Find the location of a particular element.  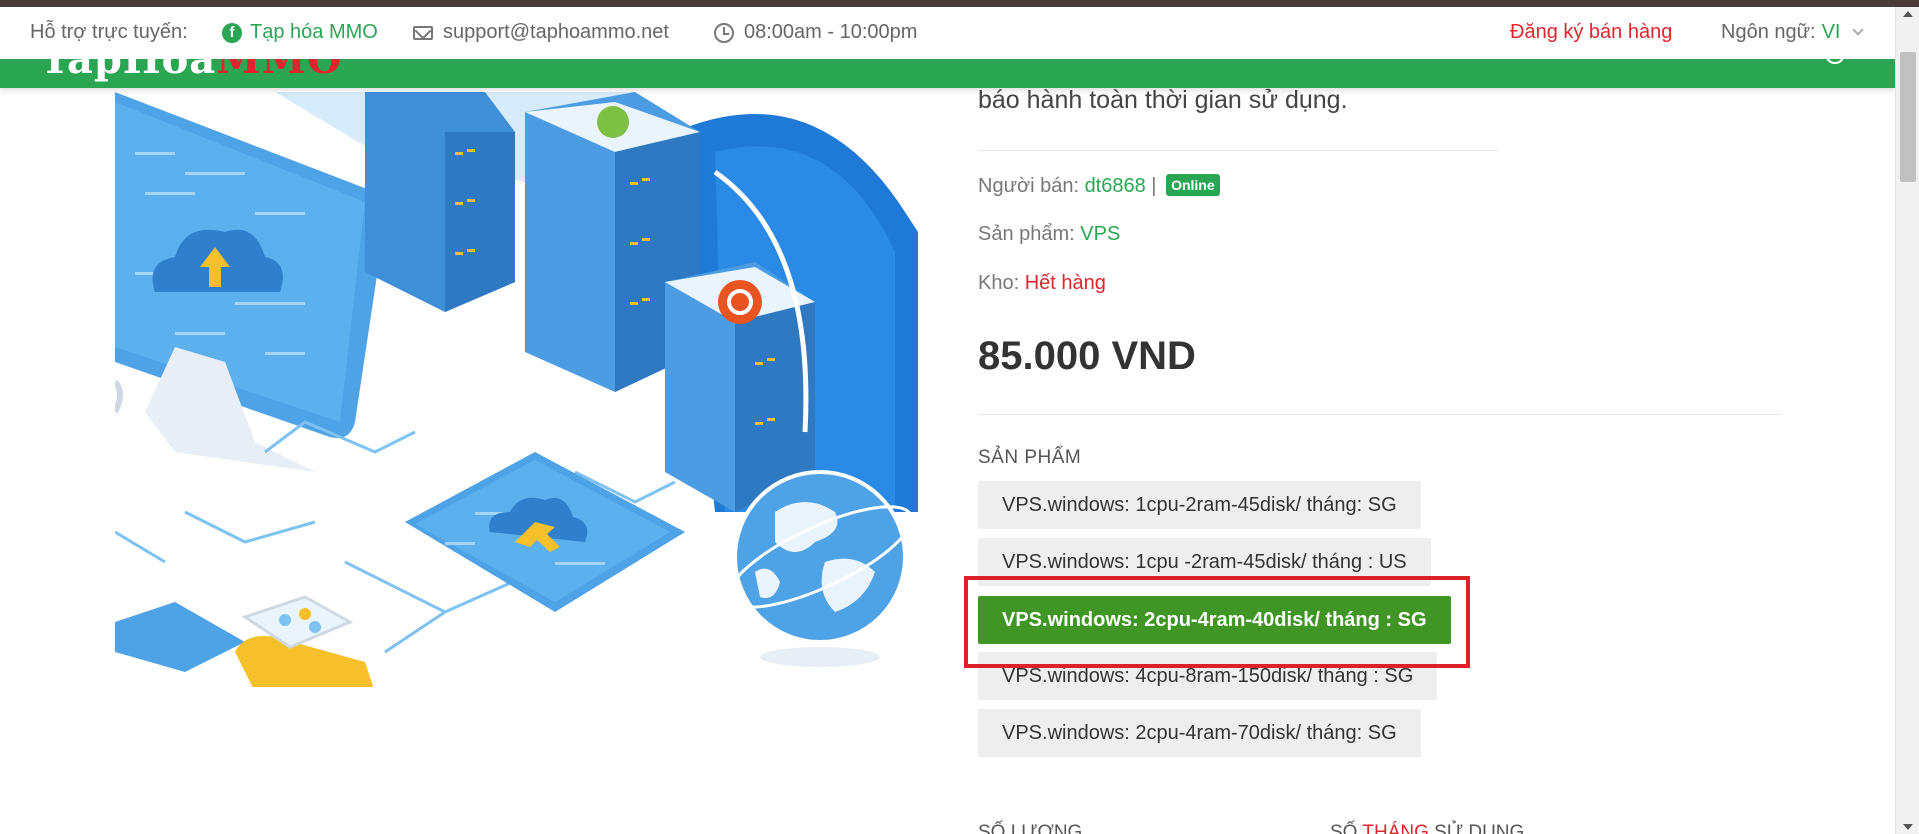

product-type-row: Sản phẩm: VPS is located at coordinates (1049, 234).